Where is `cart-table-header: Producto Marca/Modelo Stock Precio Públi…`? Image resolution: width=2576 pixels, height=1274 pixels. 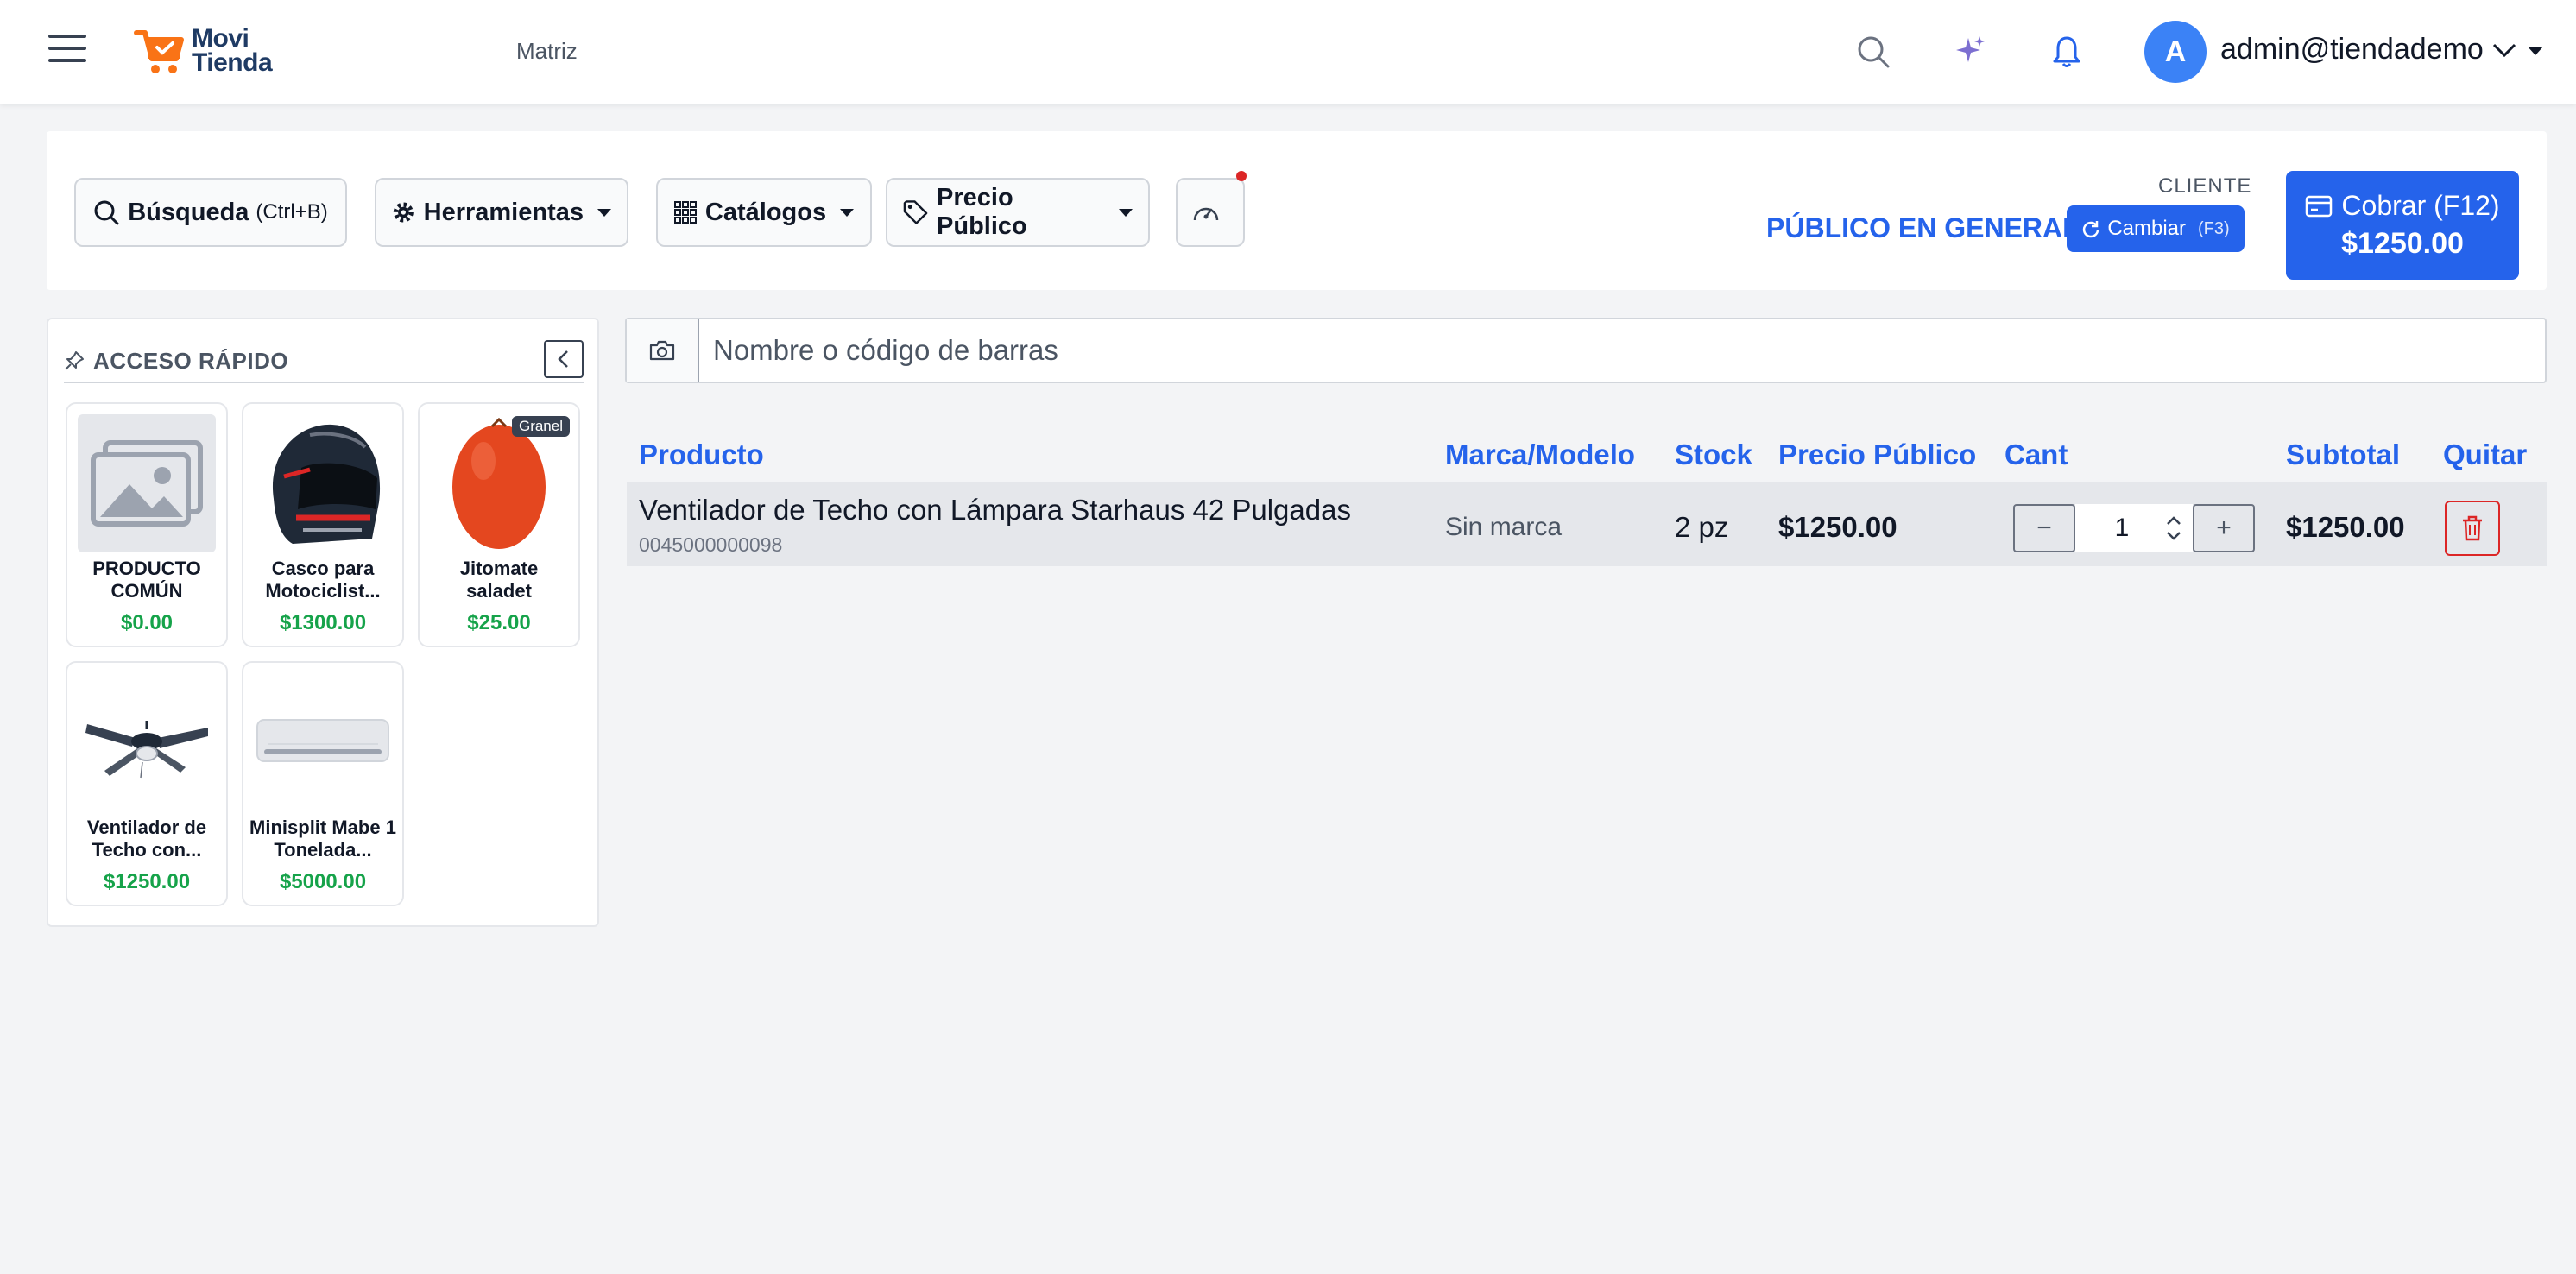 cart-table-header: Producto Marca/Modelo Stock Precio Públi… is located at coordinates (1587, 454).